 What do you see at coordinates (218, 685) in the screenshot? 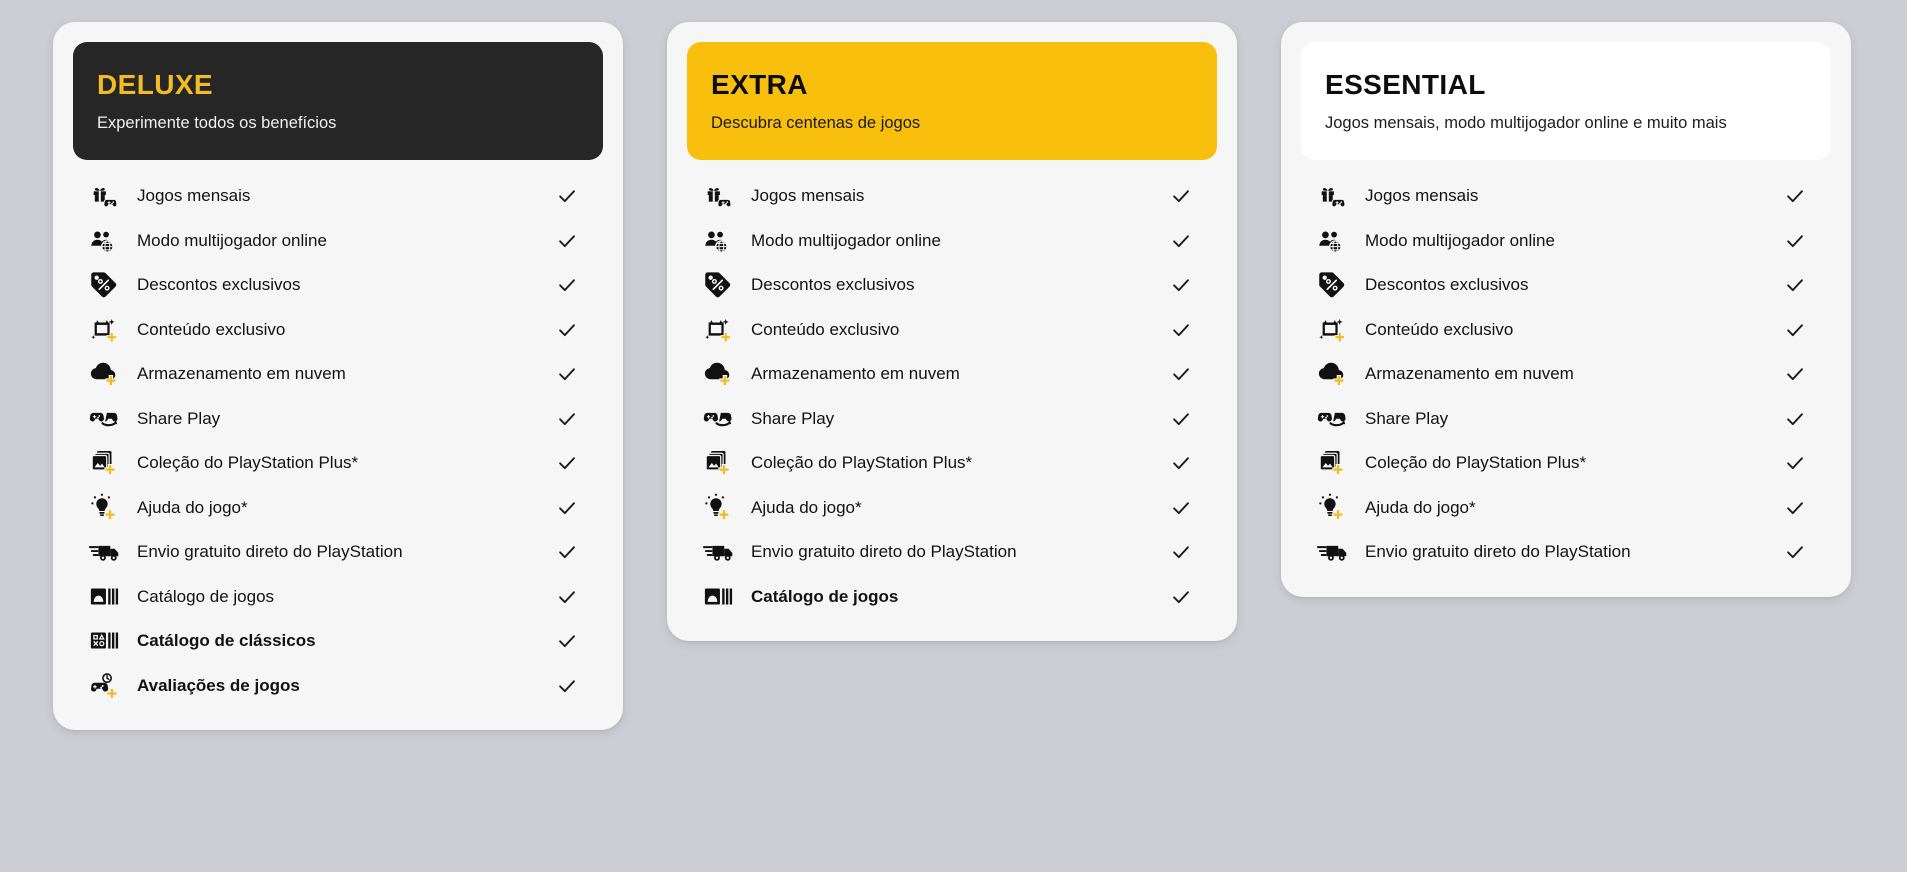
I see `feature-label: Avaliações de jogos` at bounding box center [218, 685].